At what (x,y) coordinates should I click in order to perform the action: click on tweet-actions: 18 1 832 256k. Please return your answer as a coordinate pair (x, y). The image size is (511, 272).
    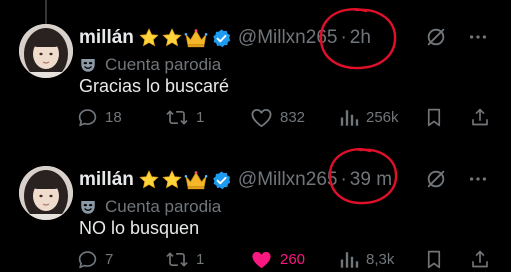
    Looking at the image, I should click on (287, 118).